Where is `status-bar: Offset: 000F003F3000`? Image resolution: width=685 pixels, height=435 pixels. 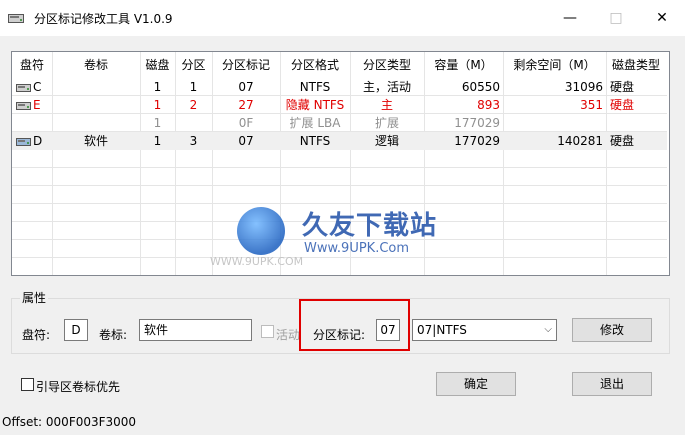 status-bar: Offset: 000F003F3000 is located at coordinates (69, 422).